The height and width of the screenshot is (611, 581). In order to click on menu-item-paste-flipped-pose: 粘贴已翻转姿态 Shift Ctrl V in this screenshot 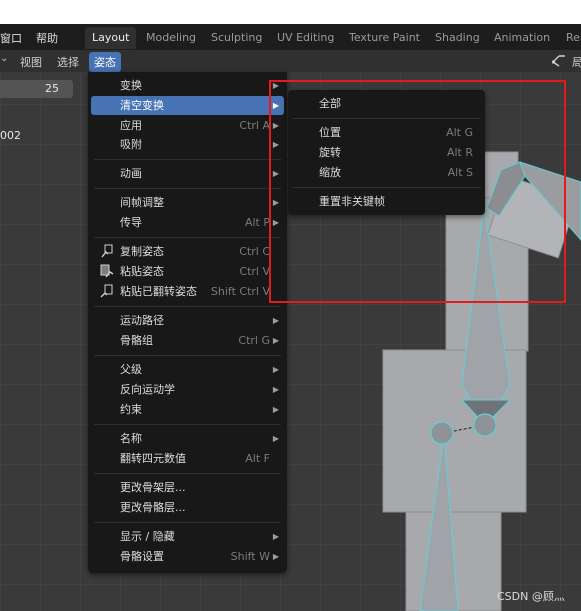, I will do `click(187, 291)`.